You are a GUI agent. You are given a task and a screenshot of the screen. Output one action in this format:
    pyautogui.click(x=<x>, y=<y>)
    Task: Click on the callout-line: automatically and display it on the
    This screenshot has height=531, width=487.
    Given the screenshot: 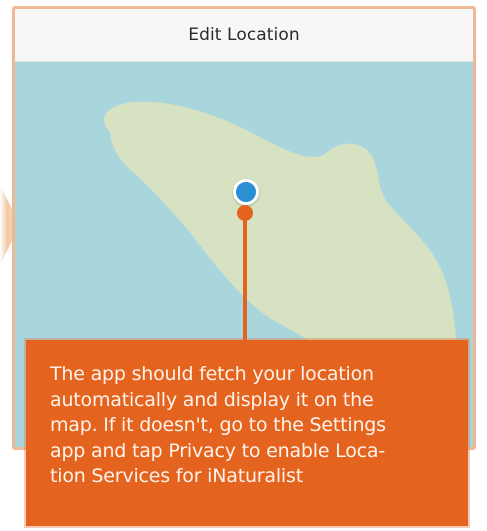 What is the action you would take?
    pyautogui.click(x=212, y=399)
    